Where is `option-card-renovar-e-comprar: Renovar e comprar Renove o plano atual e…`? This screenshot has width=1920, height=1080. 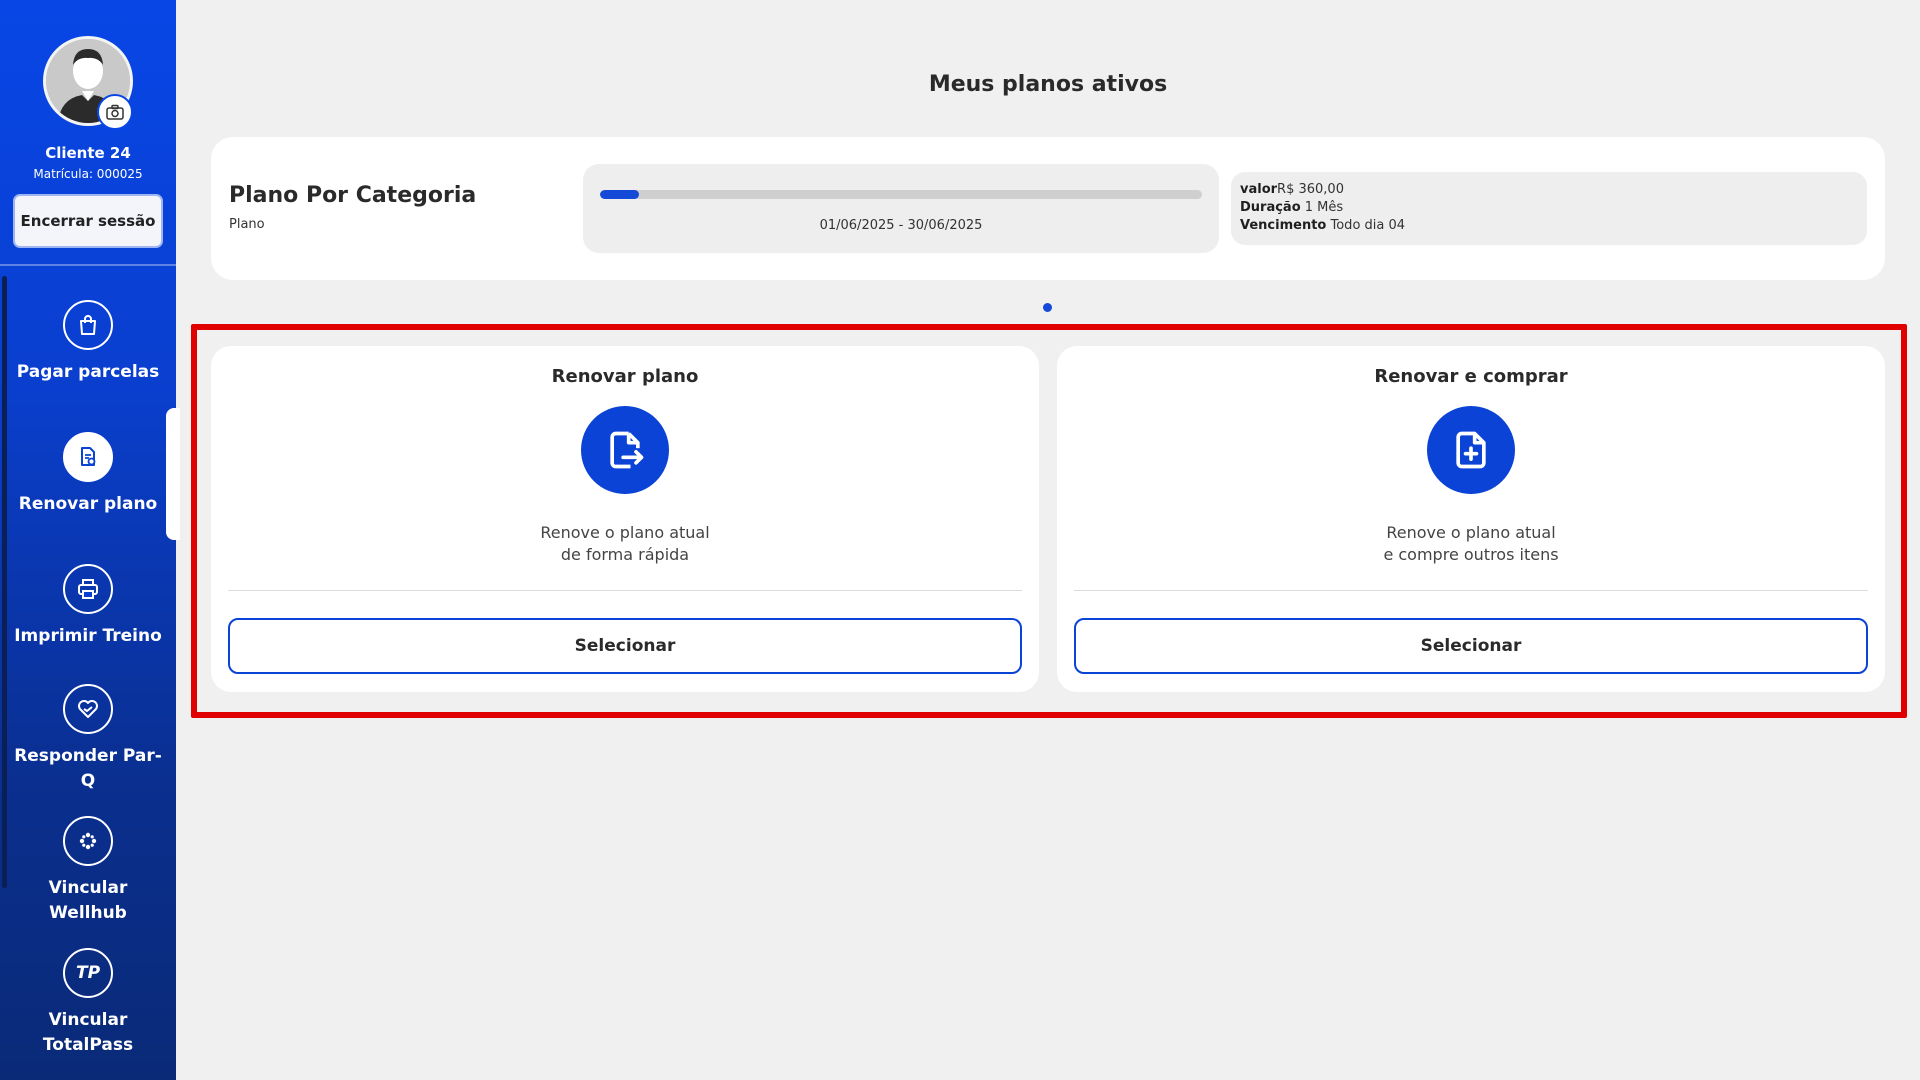
option-card-renovar-e-comprar: Renovar e comprar Renove o plano atual e… is located at coordinates (1471, 519).